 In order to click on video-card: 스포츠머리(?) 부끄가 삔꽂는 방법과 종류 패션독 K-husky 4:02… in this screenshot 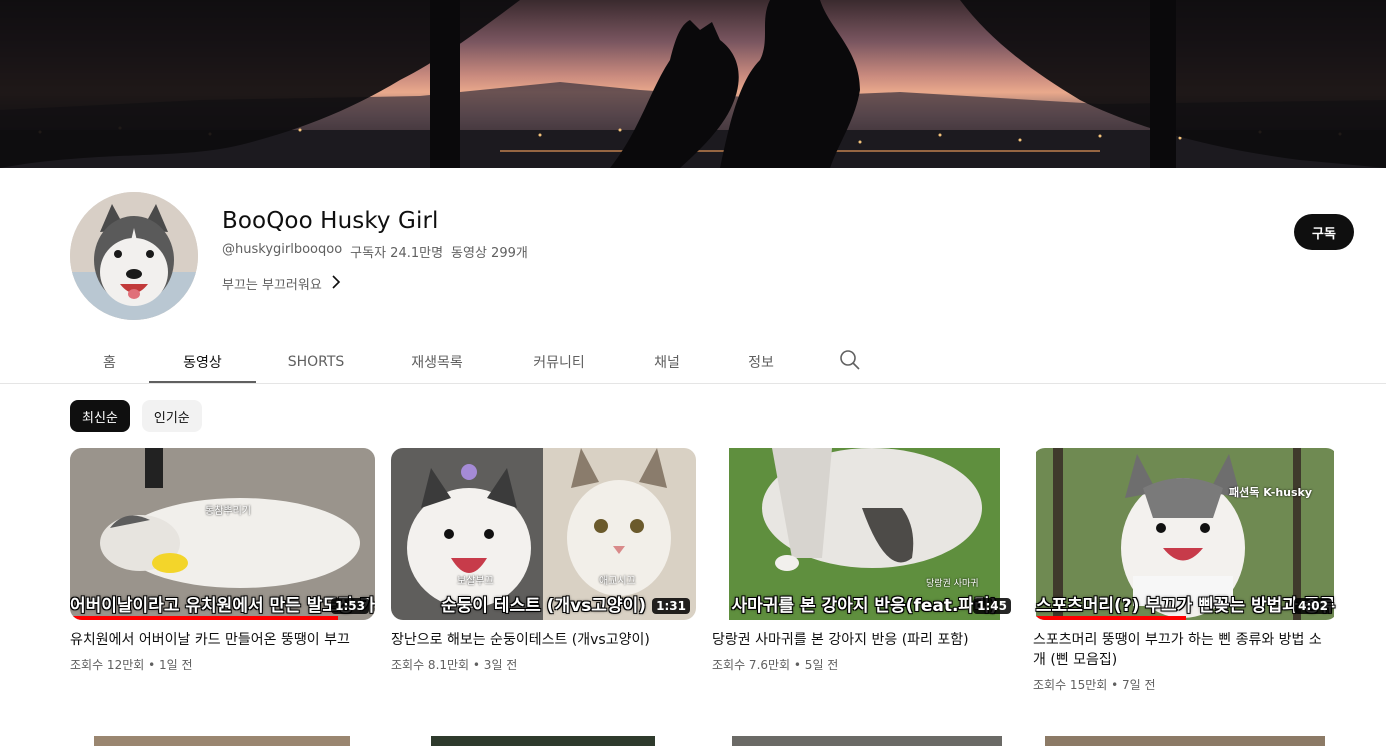, I will do `click(1185, 570)`.